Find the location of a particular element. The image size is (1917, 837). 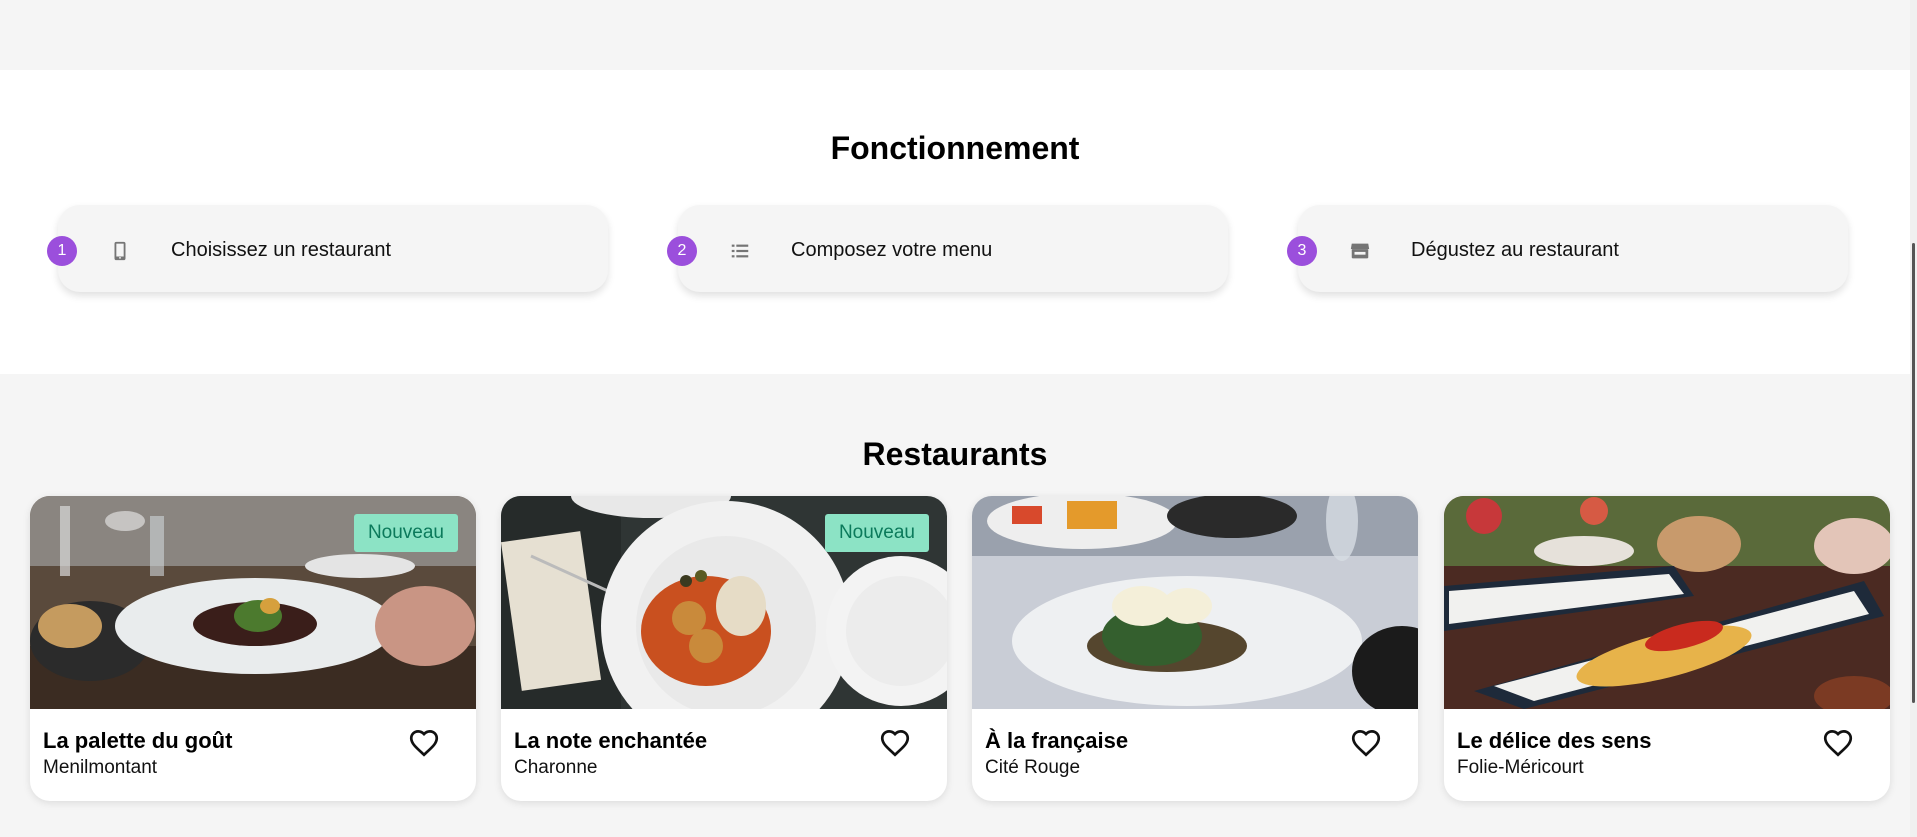

restaurant-name: La note enchantée is located at coordinates (611, 740).